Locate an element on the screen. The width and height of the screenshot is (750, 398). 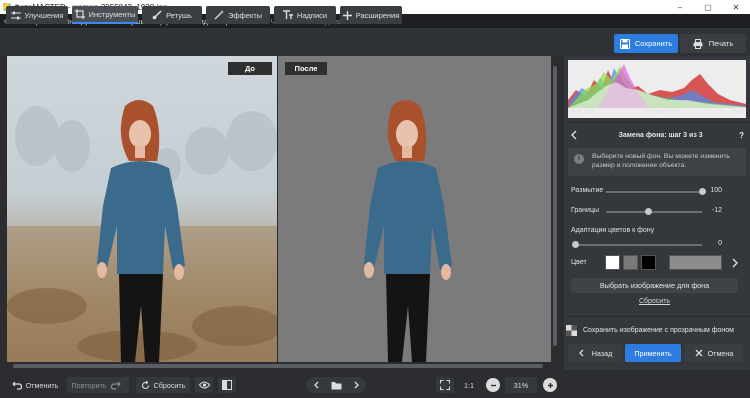
tab-label: Ретушь is located at coordinates (179, 15).